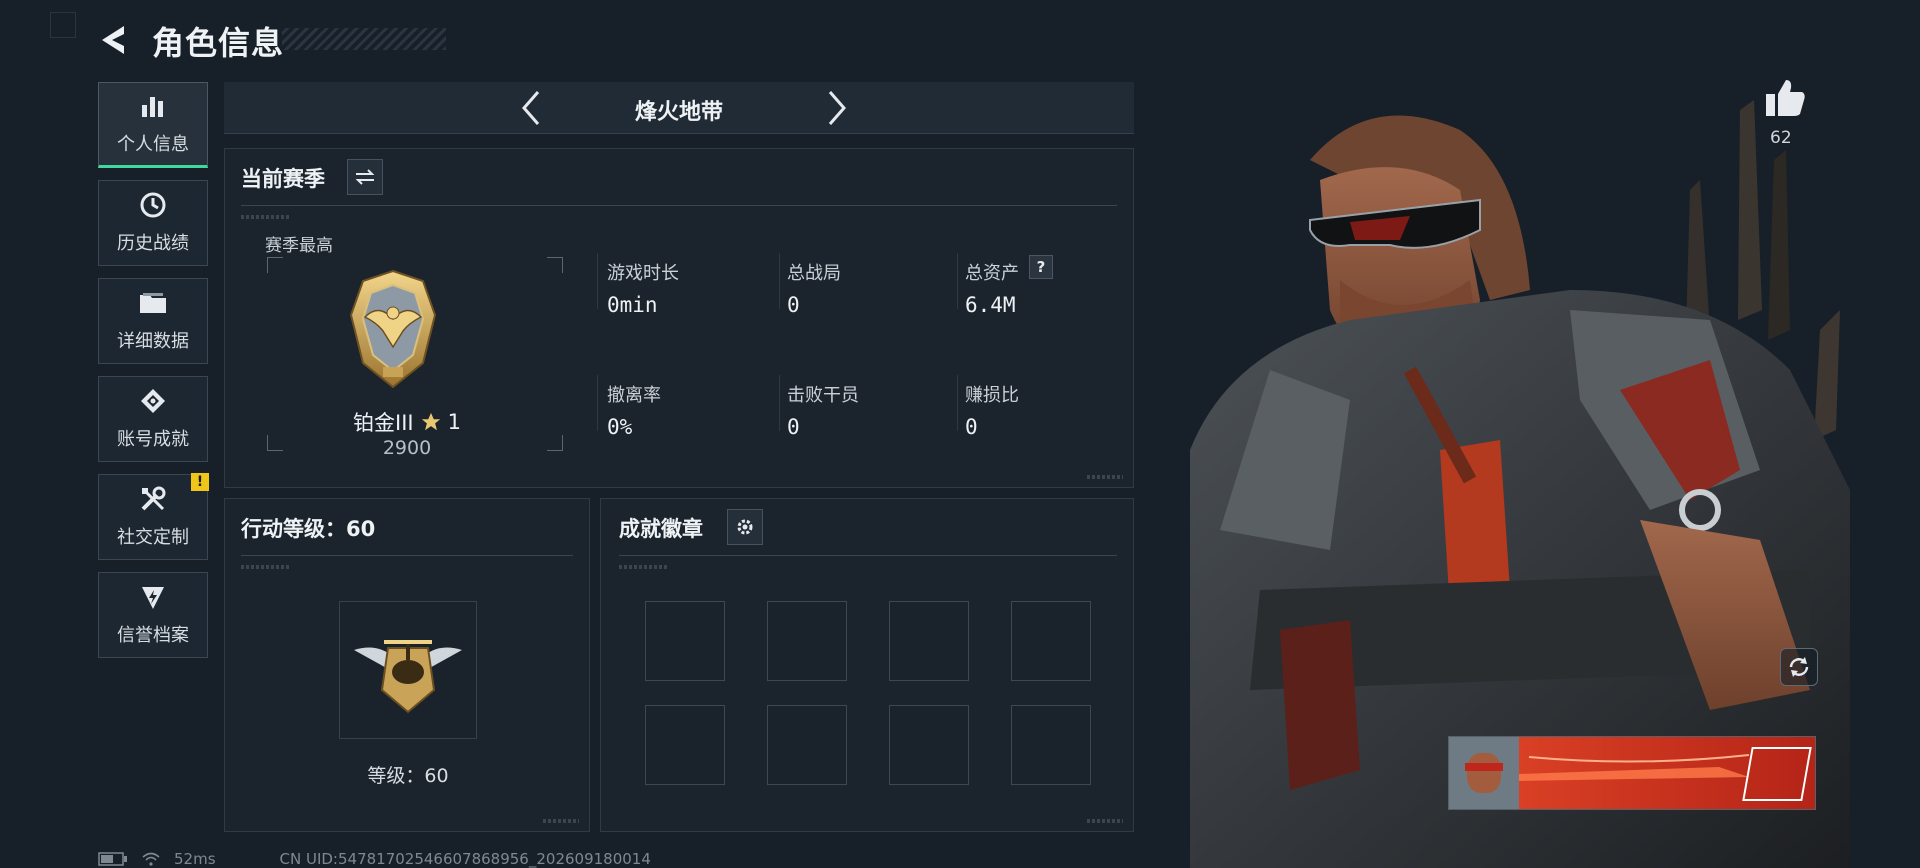  Describe the element at coordinates (634, 395) in the screenshot. I see `stat-label-extraction-rate: 撤离率` at that location.